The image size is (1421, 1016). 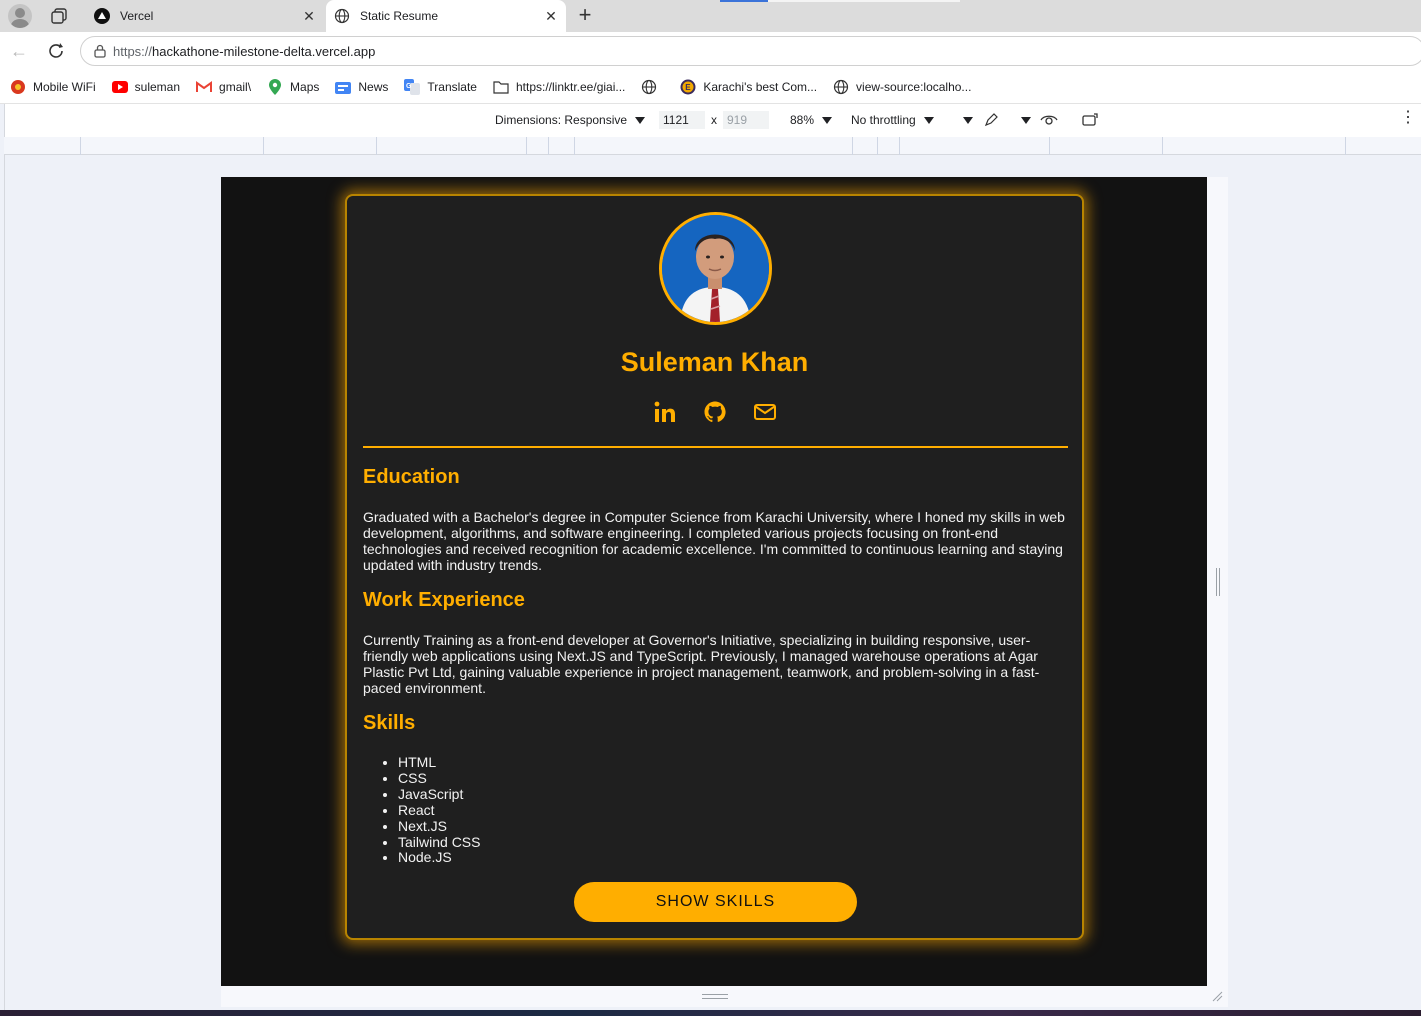 I want to click on site-icon: E, so click(x=688, y=87).